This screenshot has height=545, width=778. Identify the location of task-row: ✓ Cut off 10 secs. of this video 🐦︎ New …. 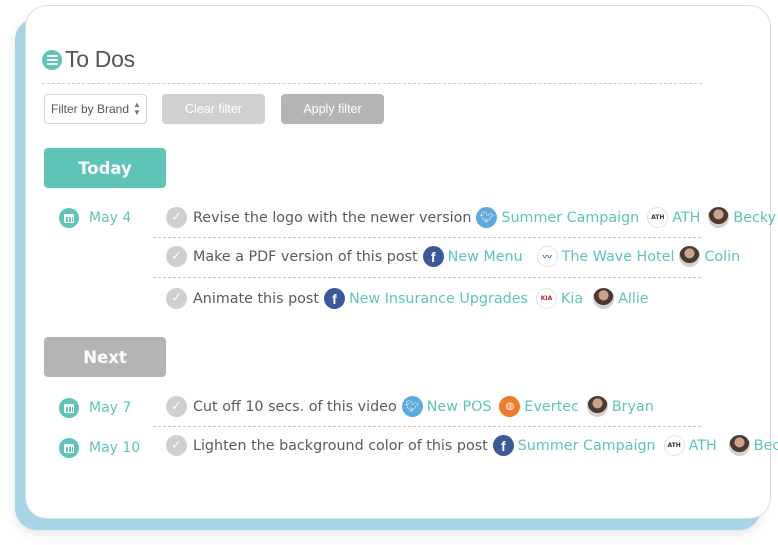
(410, 406).